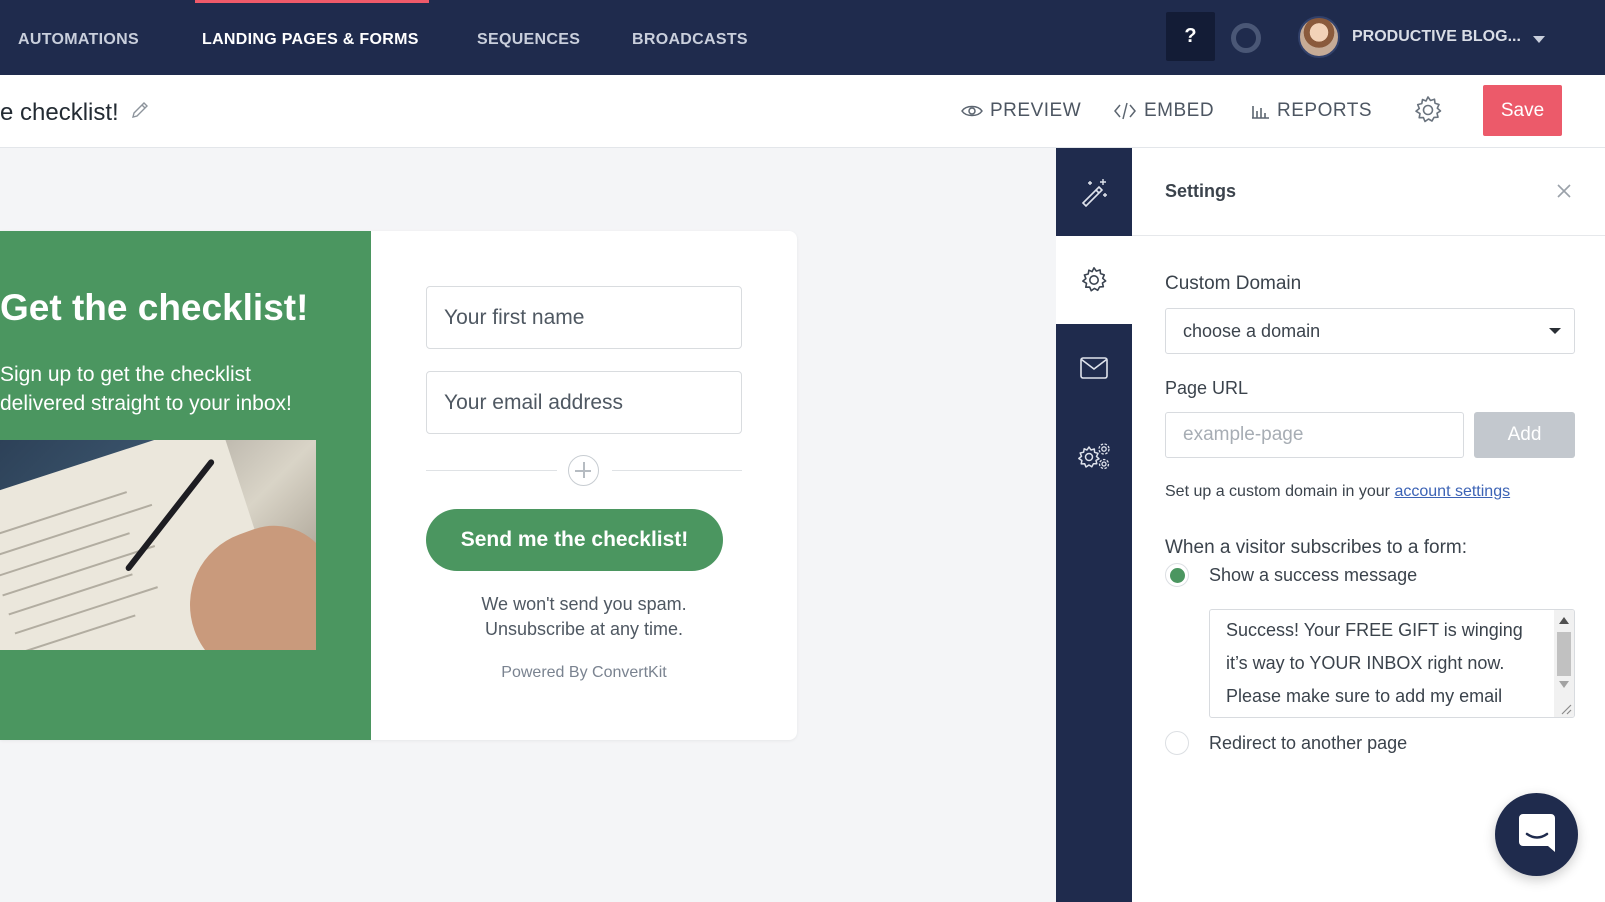  What do you see at coordinates (1325, 110) in the screenshot?
I see `reports-label: REPORTS` at bounding box center [1325, 110].